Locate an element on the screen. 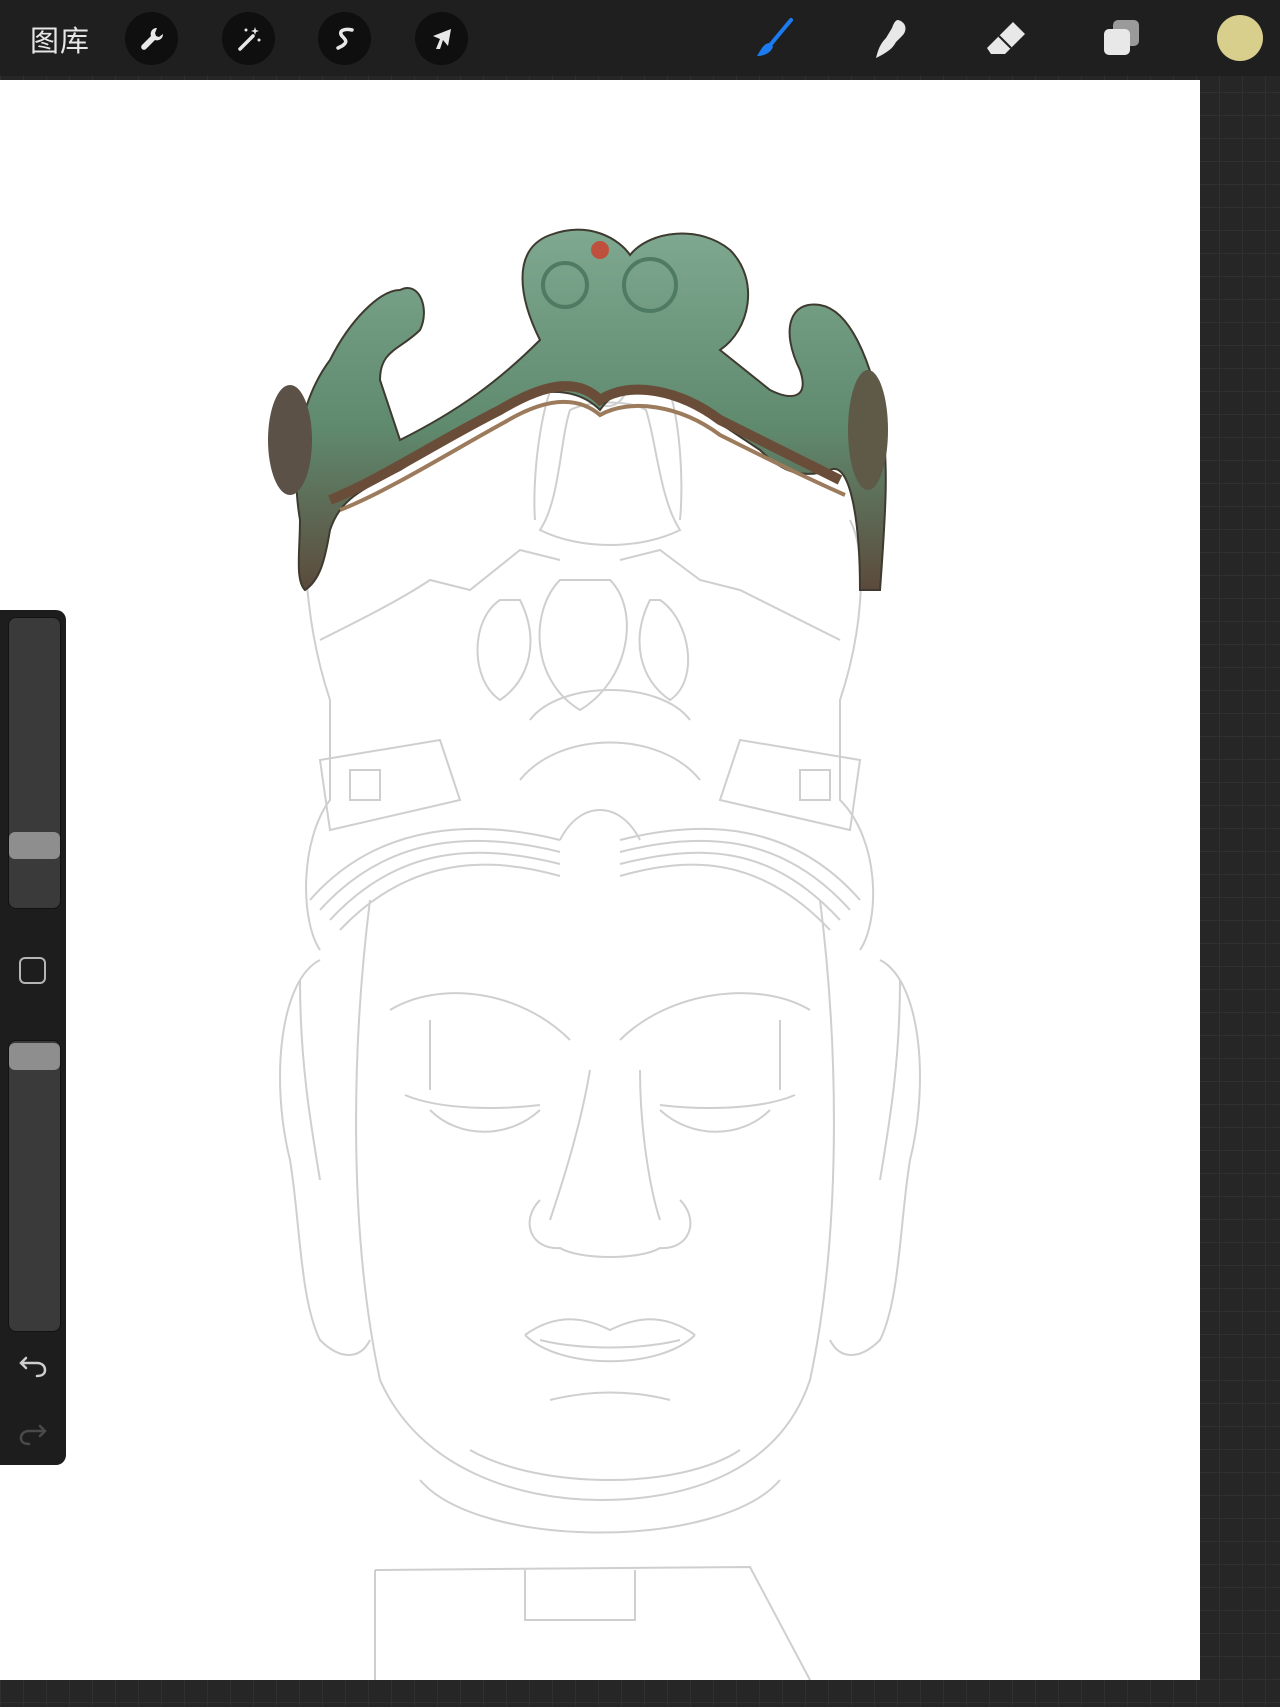  wrench-icon is located at coordinates (151, 38).